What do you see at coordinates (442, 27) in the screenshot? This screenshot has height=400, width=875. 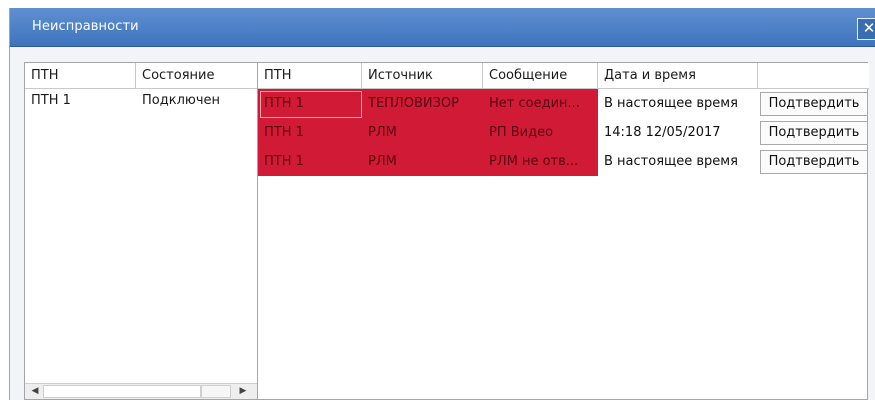 I see `title-bar: Неисправности ✕` at bounding box center [442, 27].